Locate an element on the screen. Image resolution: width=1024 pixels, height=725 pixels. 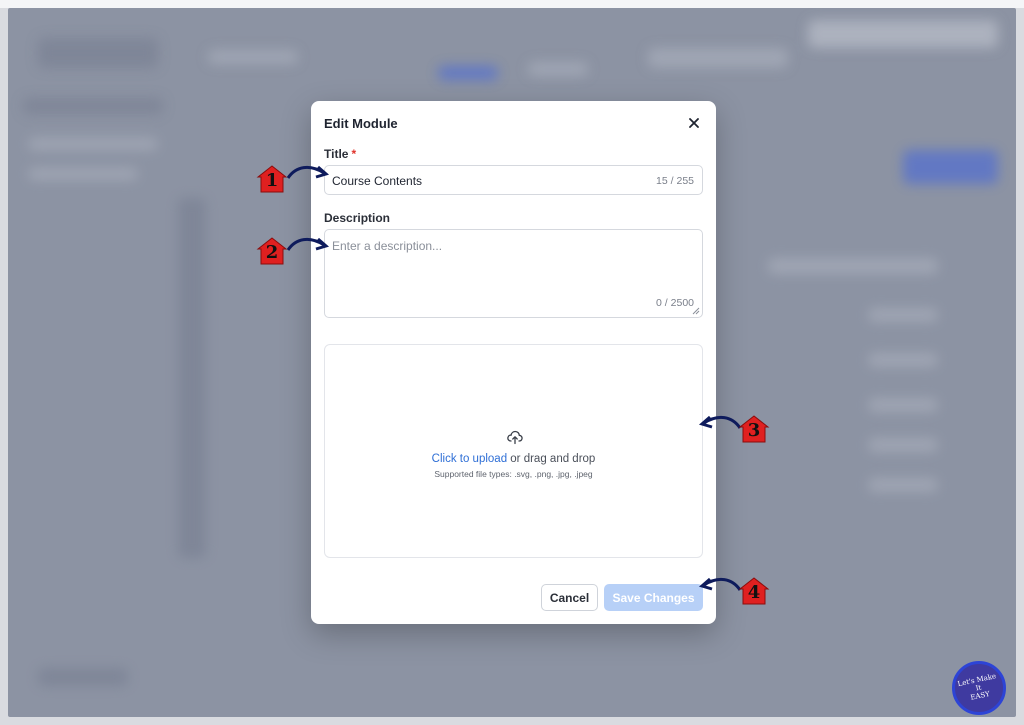
dialog-title: Edit Module is located at coordinates (361, 123).